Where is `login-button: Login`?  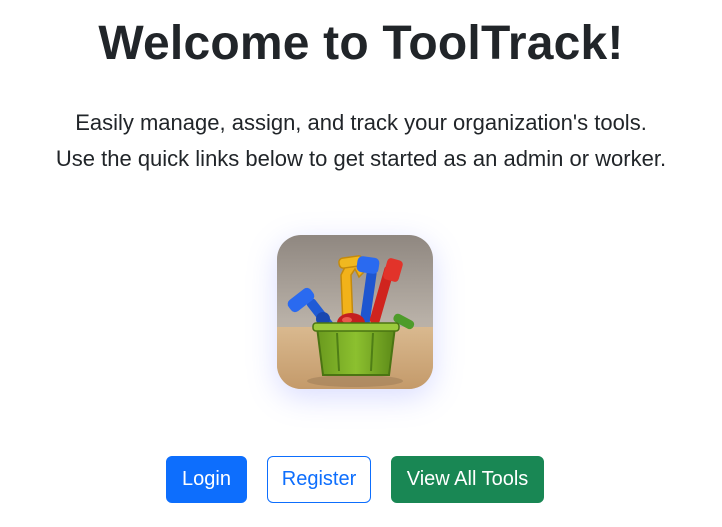
login-button: Login is located at coordinates (206, 479).